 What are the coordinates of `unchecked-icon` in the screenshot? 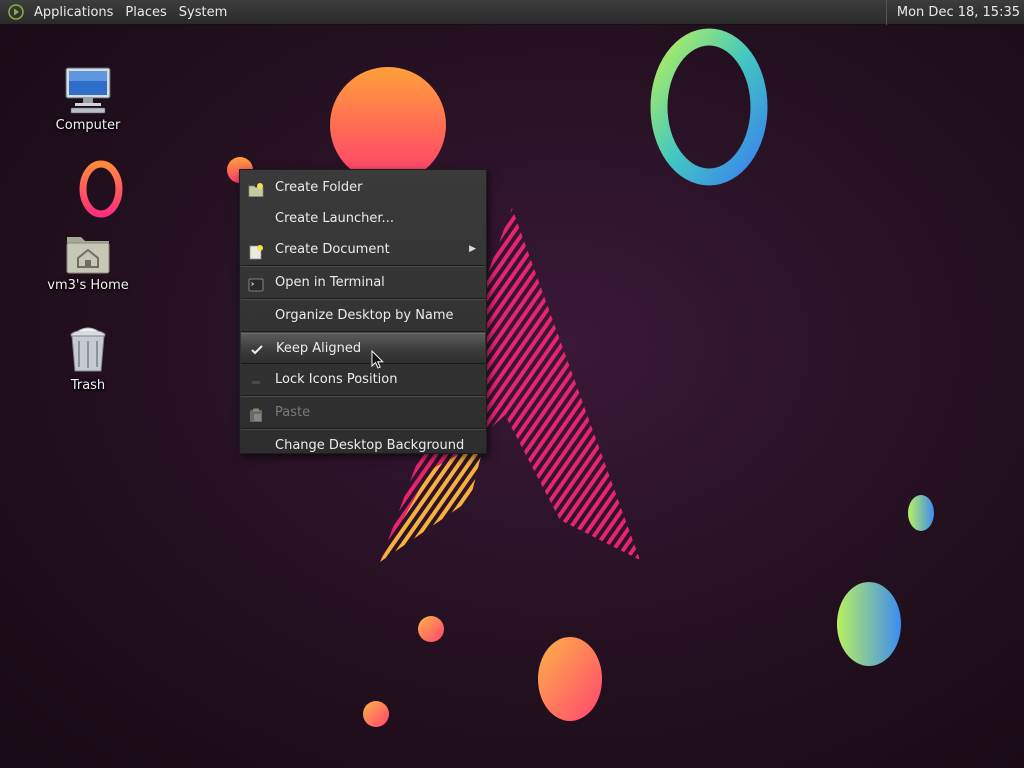 It's located at (256, 379).